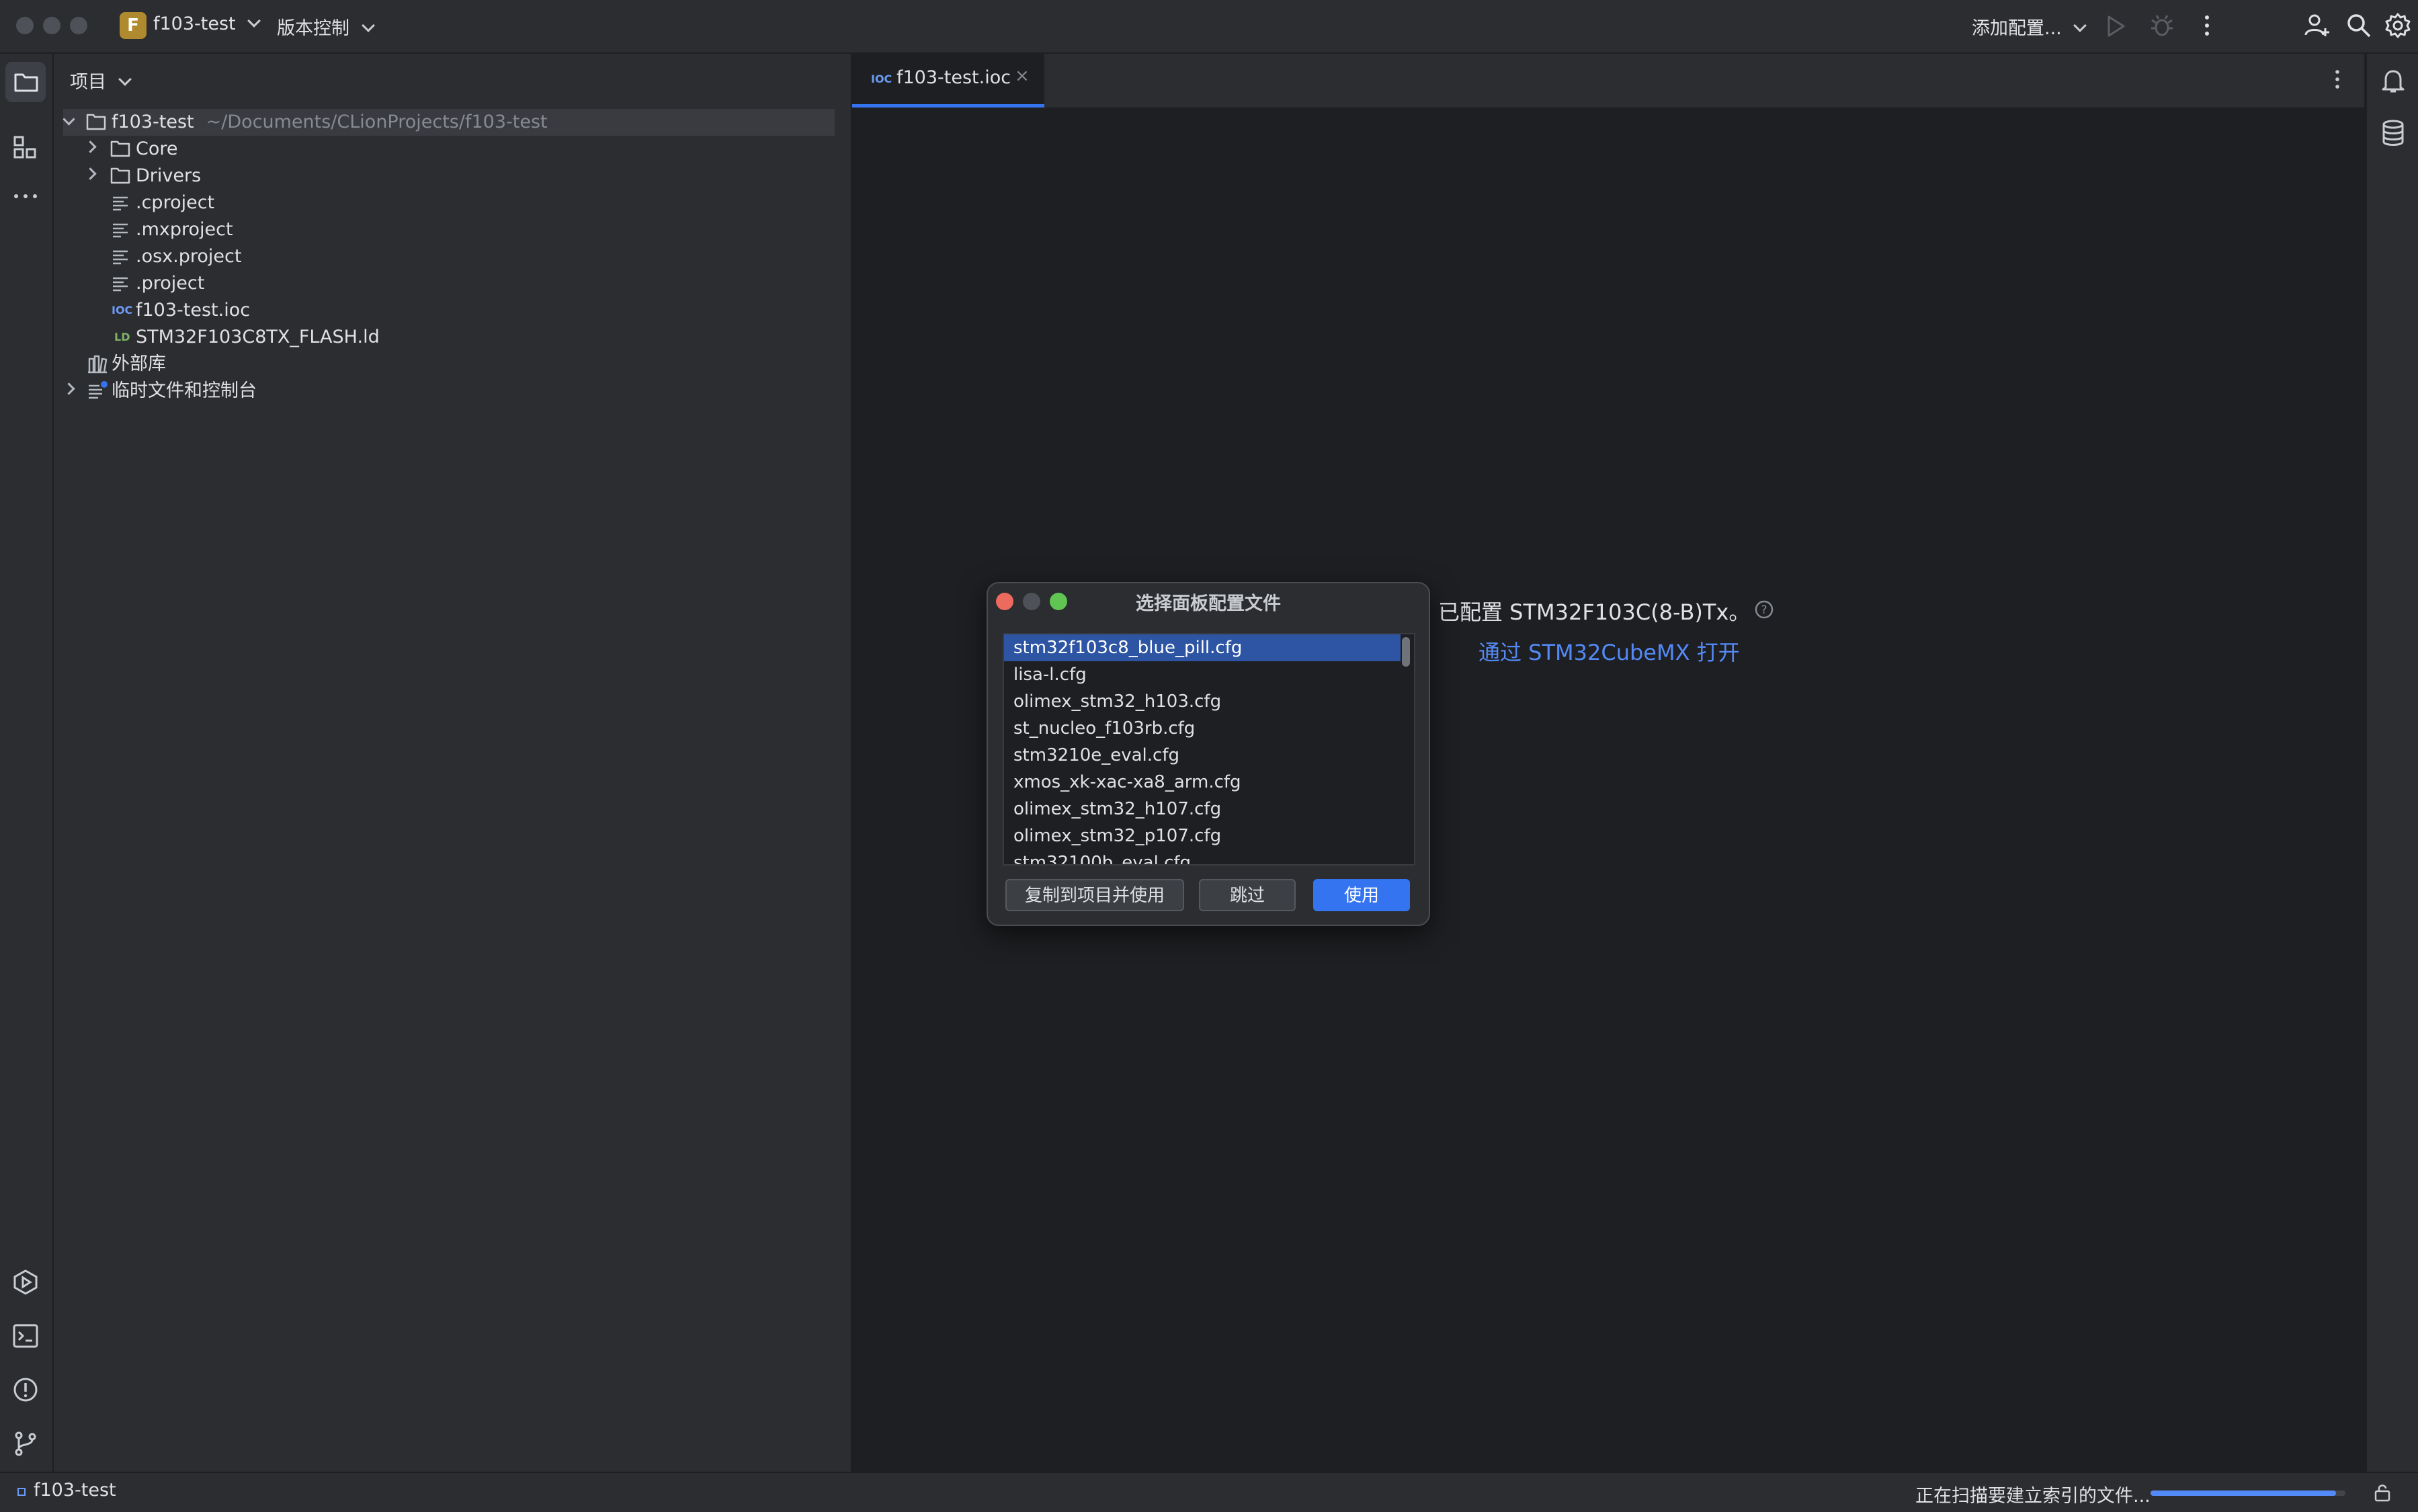 Image resolution: width=2418 pixels, height=1512 pixels. What do you see at coordinates (98, 390) in the screenshot?
I see `scratches-icon` at bounding box center [98, 390].